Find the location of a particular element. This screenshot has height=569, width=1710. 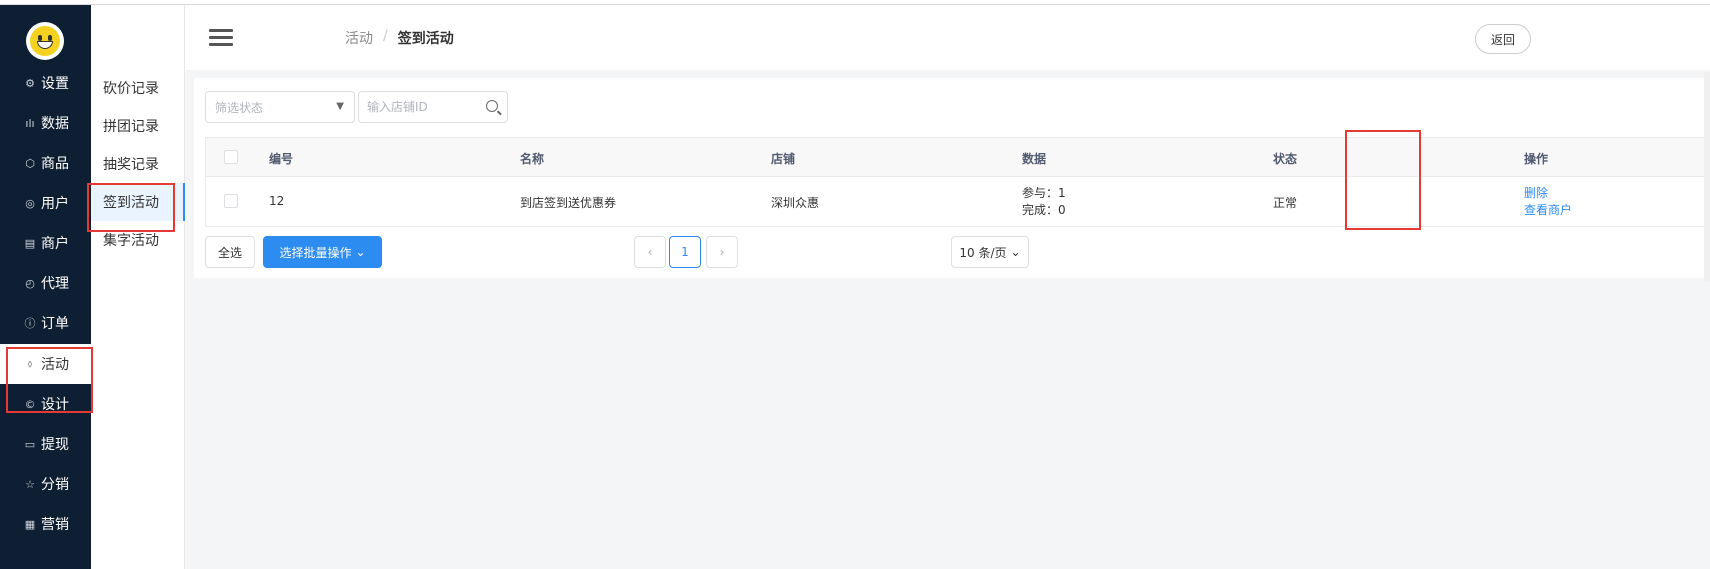

batch-action-button: 选择批量操作 ⌄ is located at coordinates (322, 252).